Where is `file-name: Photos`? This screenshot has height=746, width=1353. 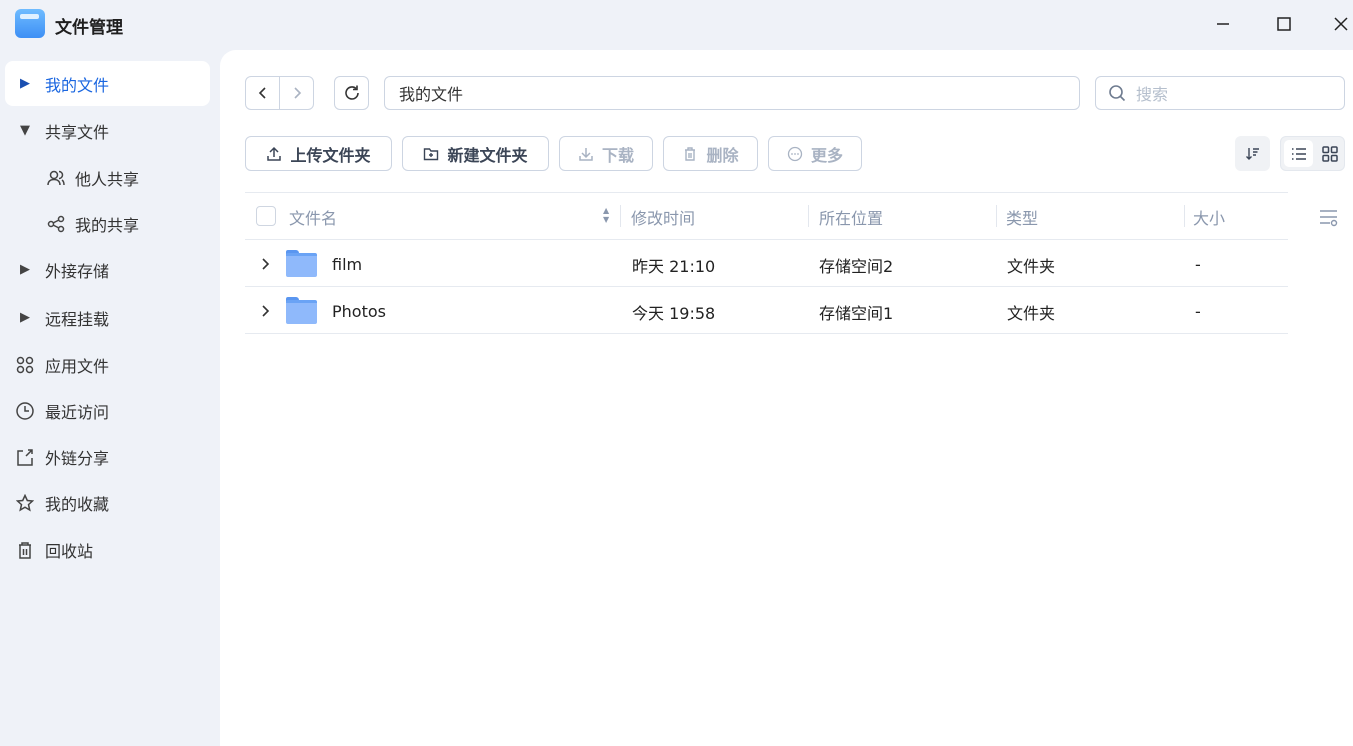 file-name: Photos is located at coordinates (359, 311).